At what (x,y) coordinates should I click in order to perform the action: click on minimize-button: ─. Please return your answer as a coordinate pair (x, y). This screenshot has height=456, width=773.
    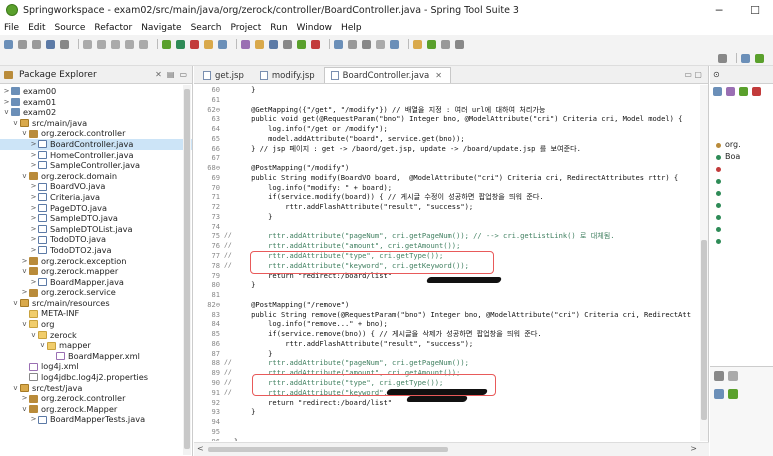
    Looking at the image, I should click on (719, 10).